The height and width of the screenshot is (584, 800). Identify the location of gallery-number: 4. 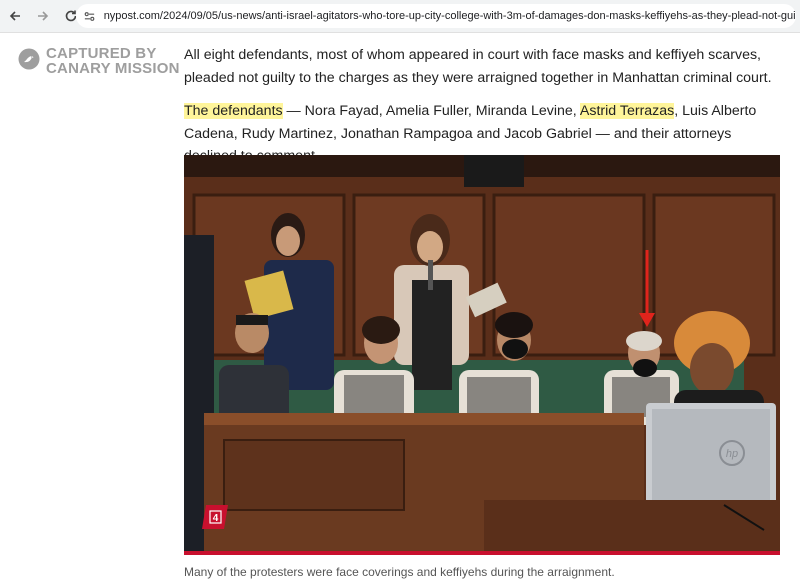
(216, 518).